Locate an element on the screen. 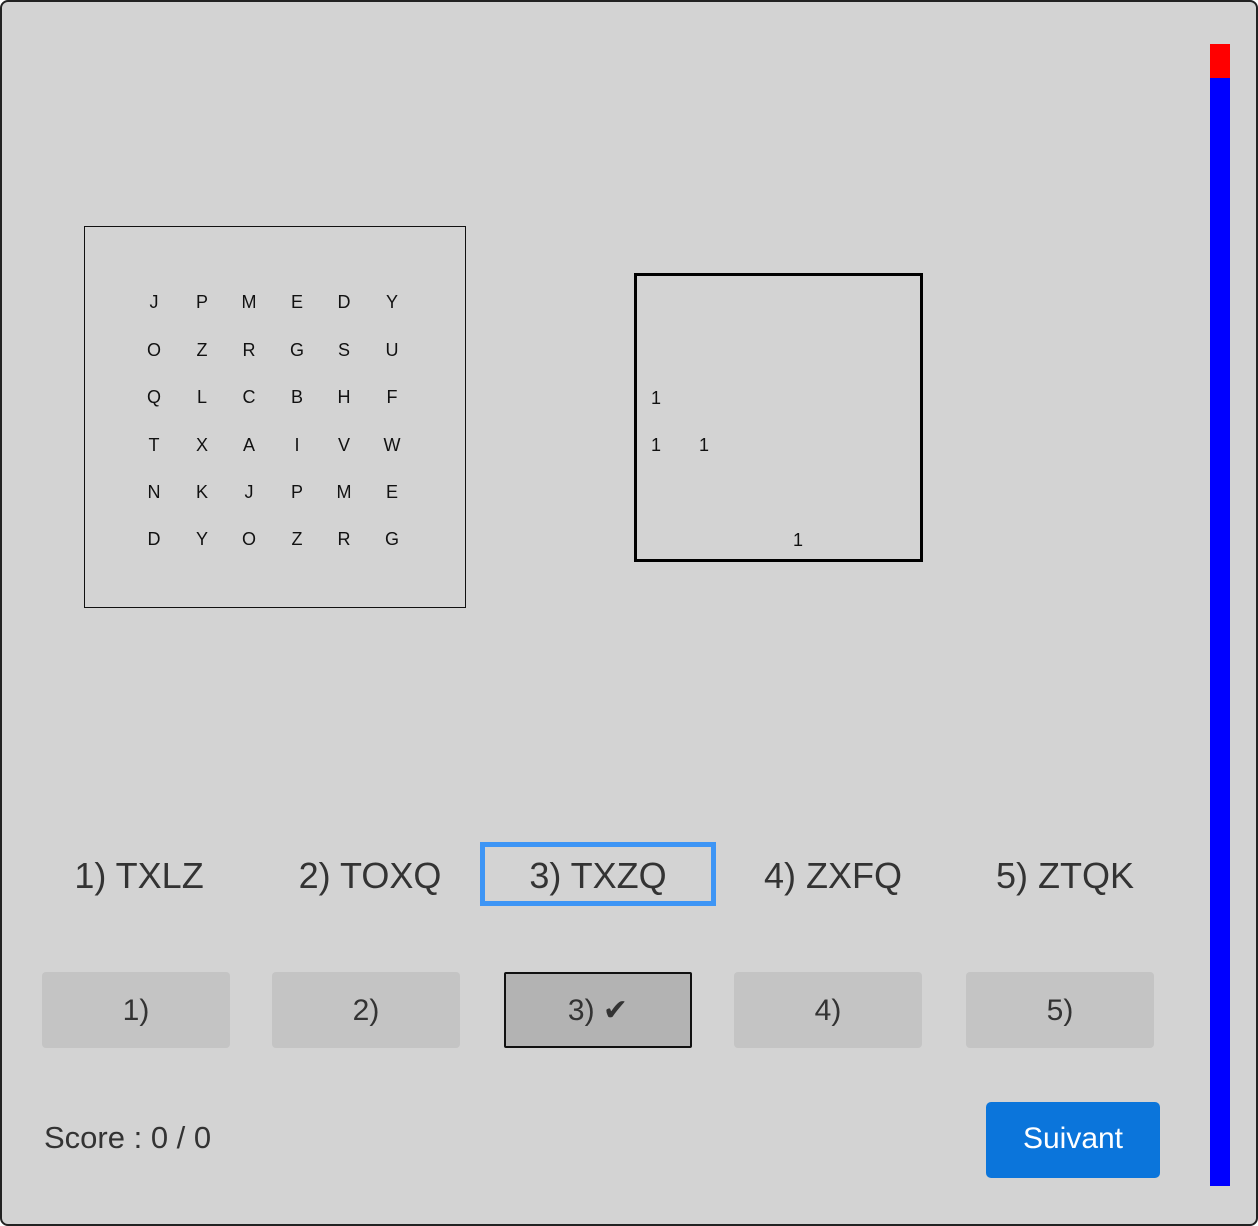 The height and width of the screenshot is (1226, 1258). grid-letter: F is located at coordinates (392, 397).